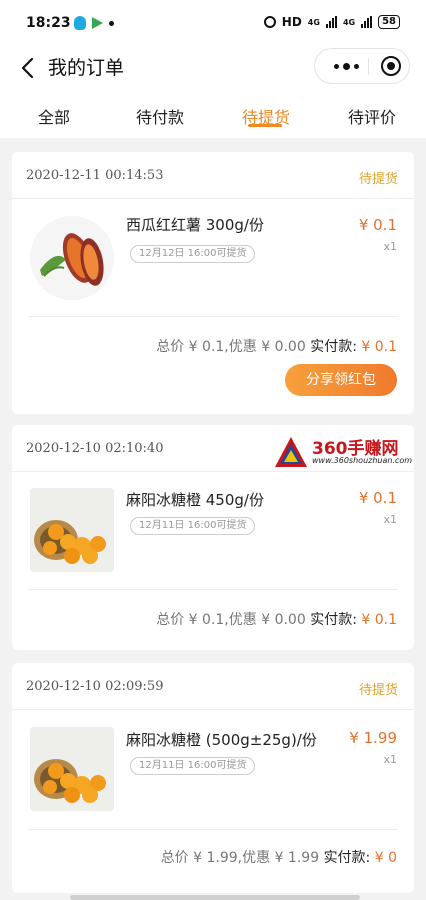 This screenshot has height=900, width=426. I want to click on paid-amount: ¥ 0, so click(385, 858).